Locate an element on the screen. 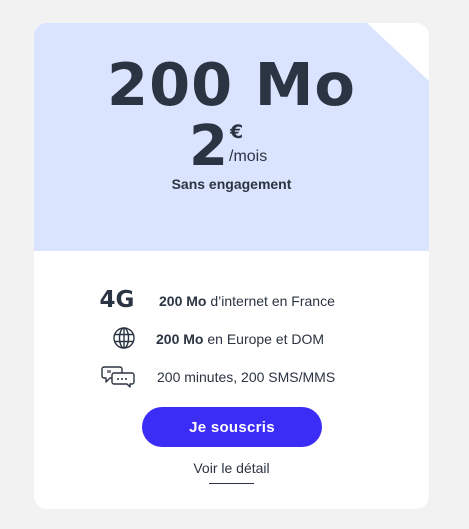 This screenshot has height=529, width=469. data-amount: 200 Mo is located at coordinates (231, 84).